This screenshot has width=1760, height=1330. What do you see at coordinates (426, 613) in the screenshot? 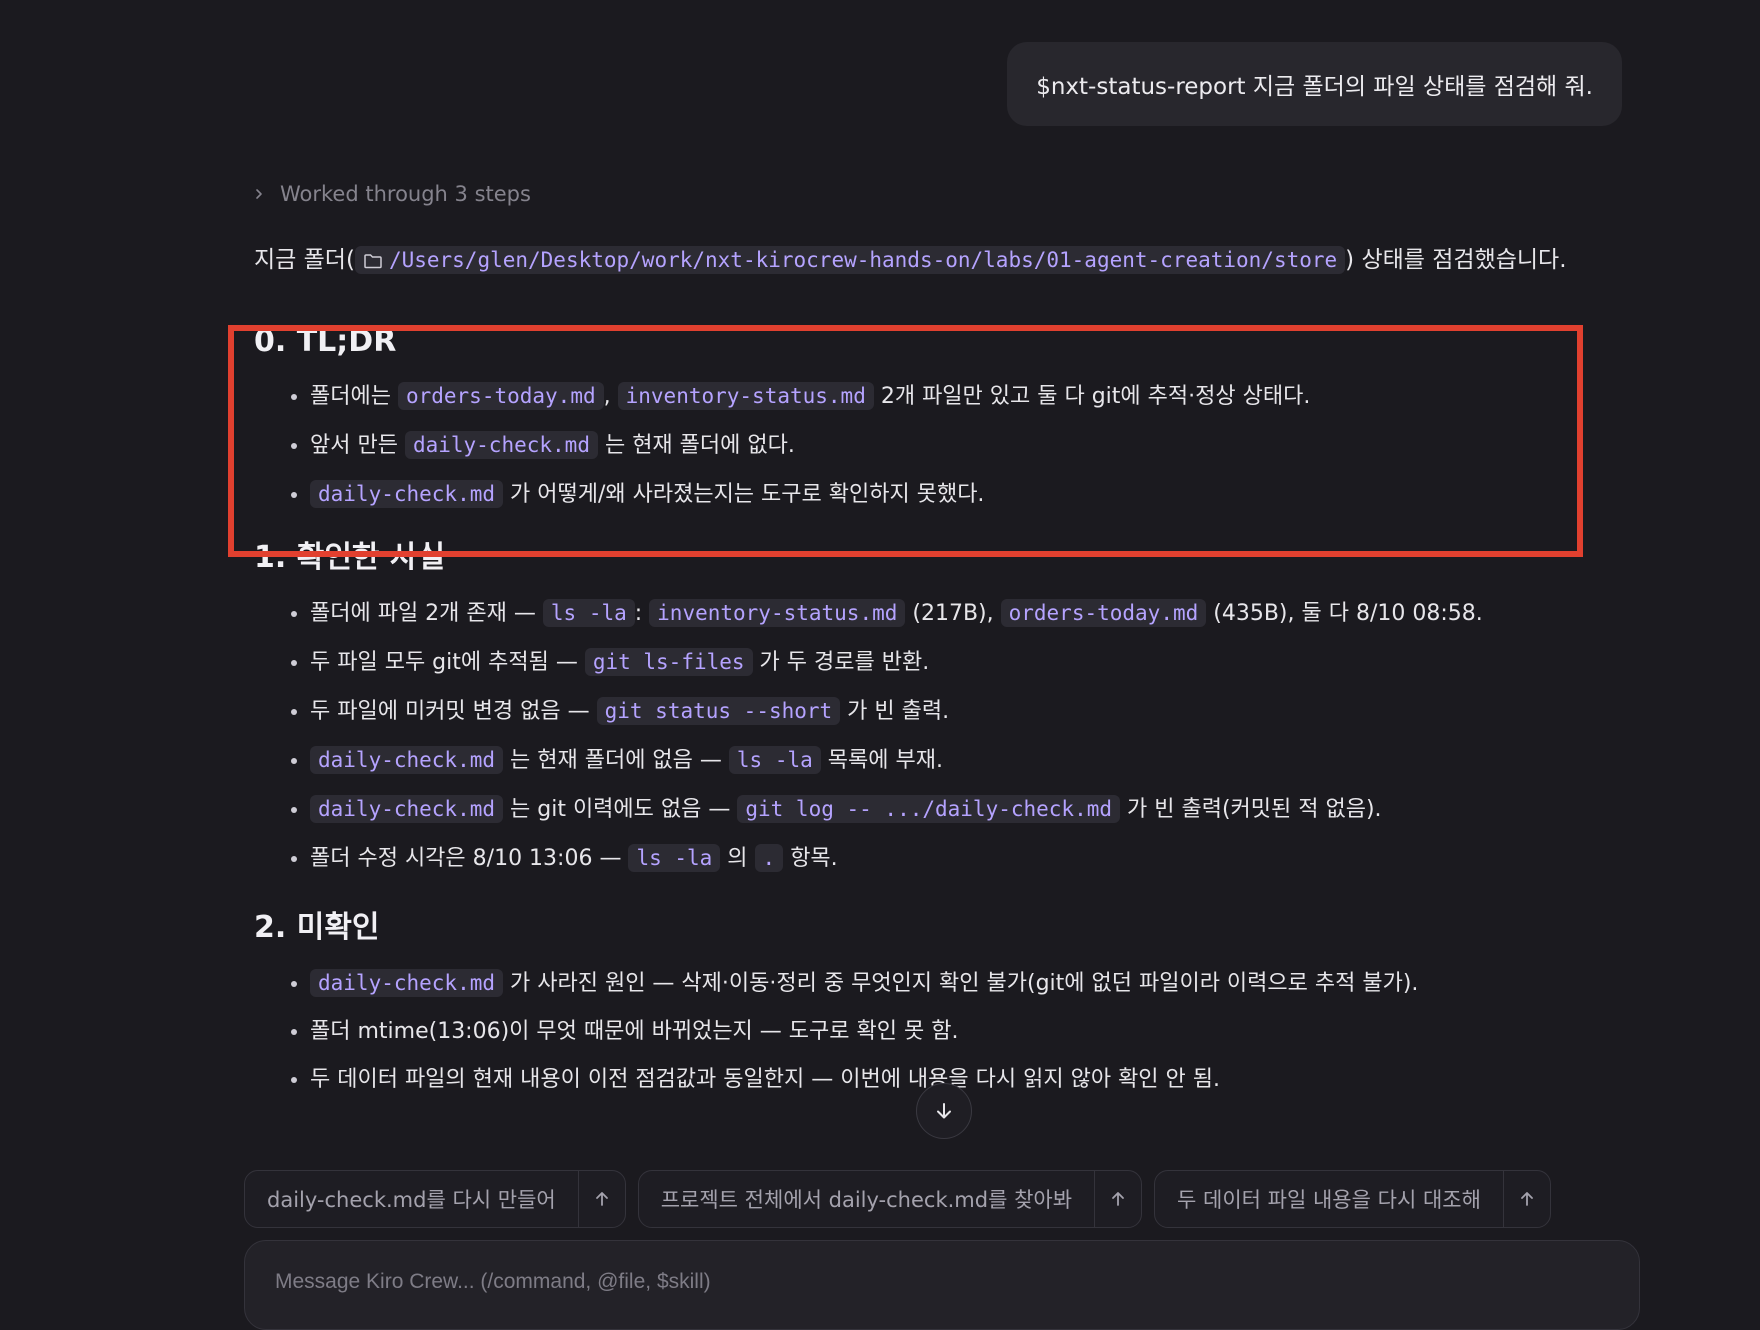
I see `text-run: 폴더에 파일 2개 존재 —` at bounding box center [426, 613].